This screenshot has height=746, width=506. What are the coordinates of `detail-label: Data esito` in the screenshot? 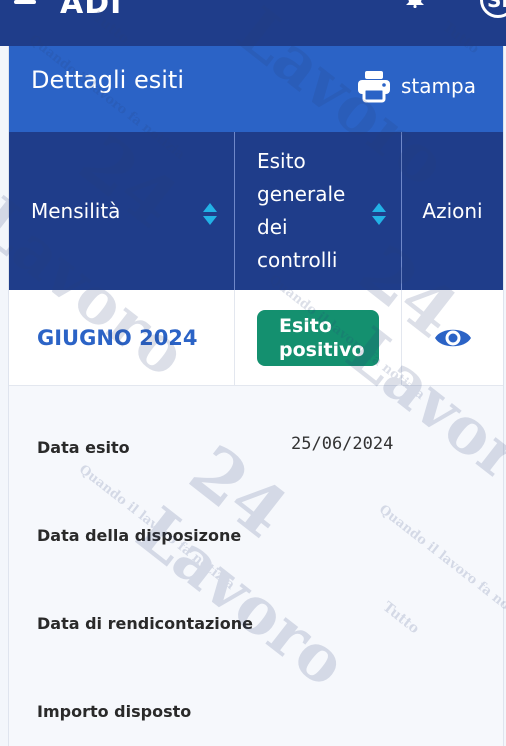 It's located at (83, 447).